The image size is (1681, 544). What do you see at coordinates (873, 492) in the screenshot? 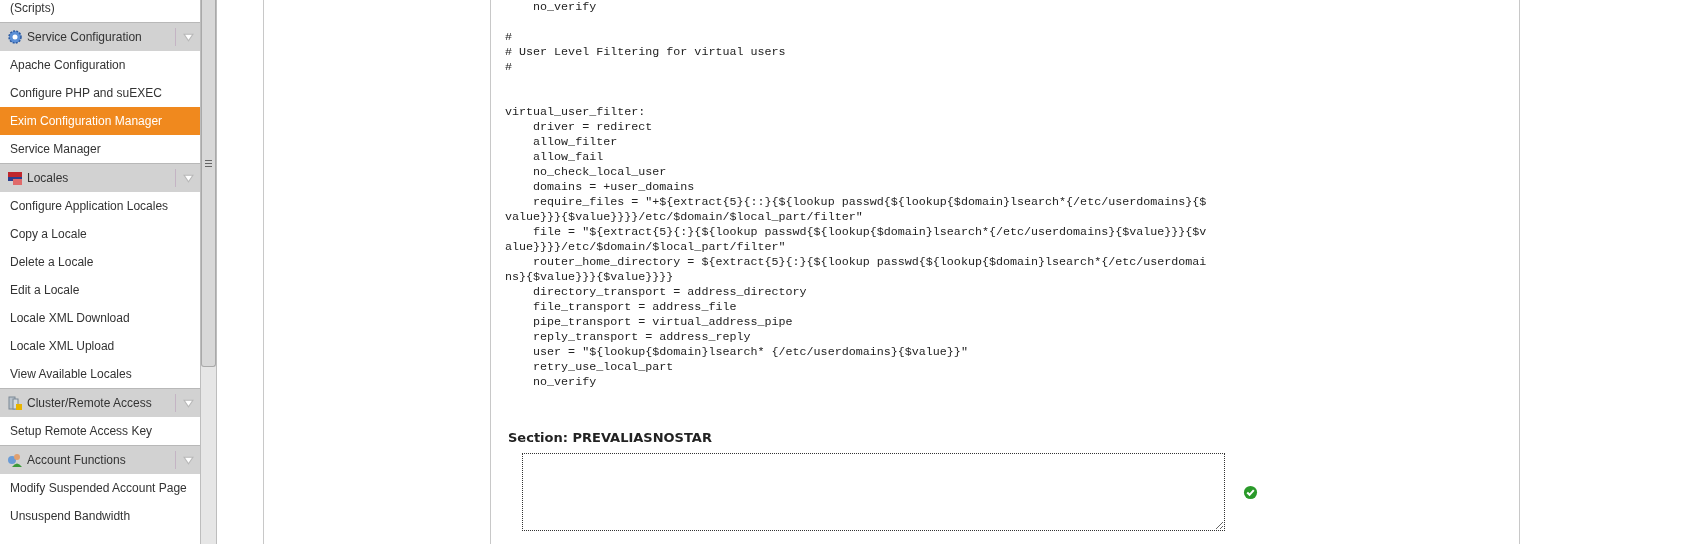
I see `text-area` at bounding box center [873, 492].